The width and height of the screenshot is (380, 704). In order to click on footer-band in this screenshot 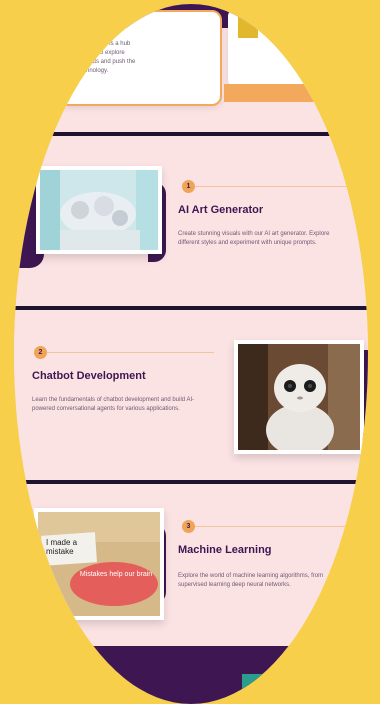, I will do `click(191, 675)`.